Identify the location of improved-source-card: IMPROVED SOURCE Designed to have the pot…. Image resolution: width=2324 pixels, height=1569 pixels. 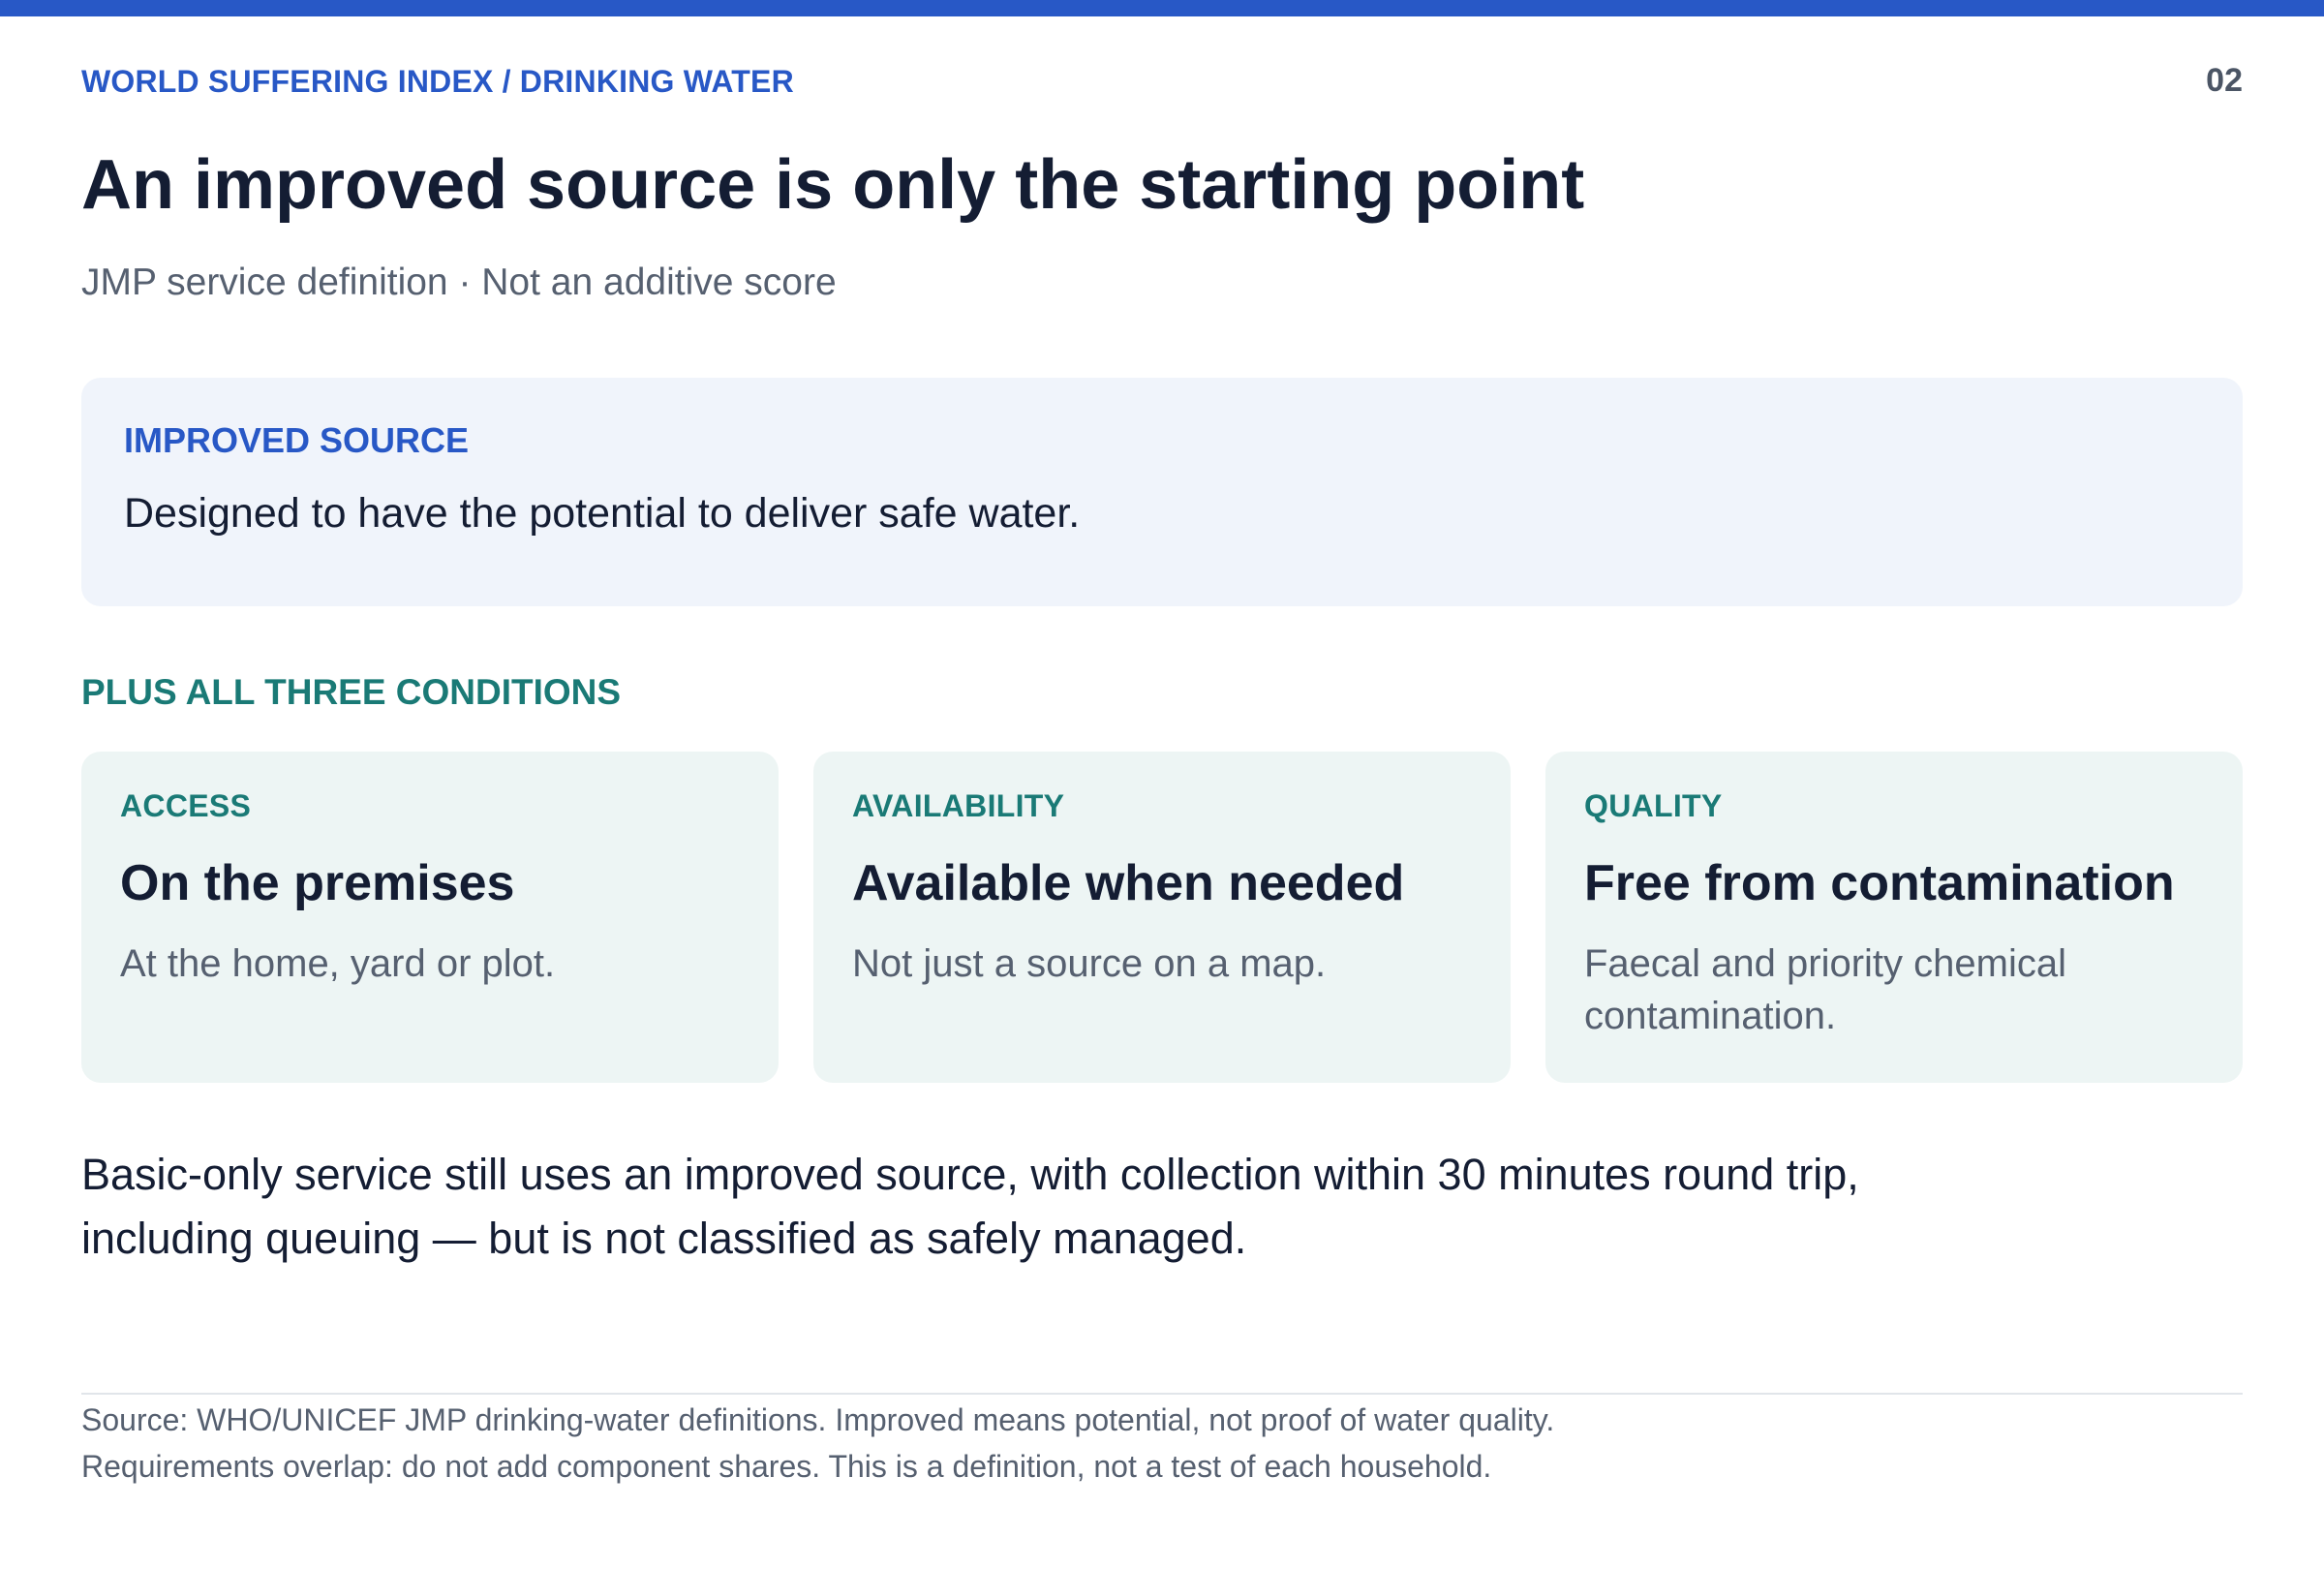
(1162, 492).